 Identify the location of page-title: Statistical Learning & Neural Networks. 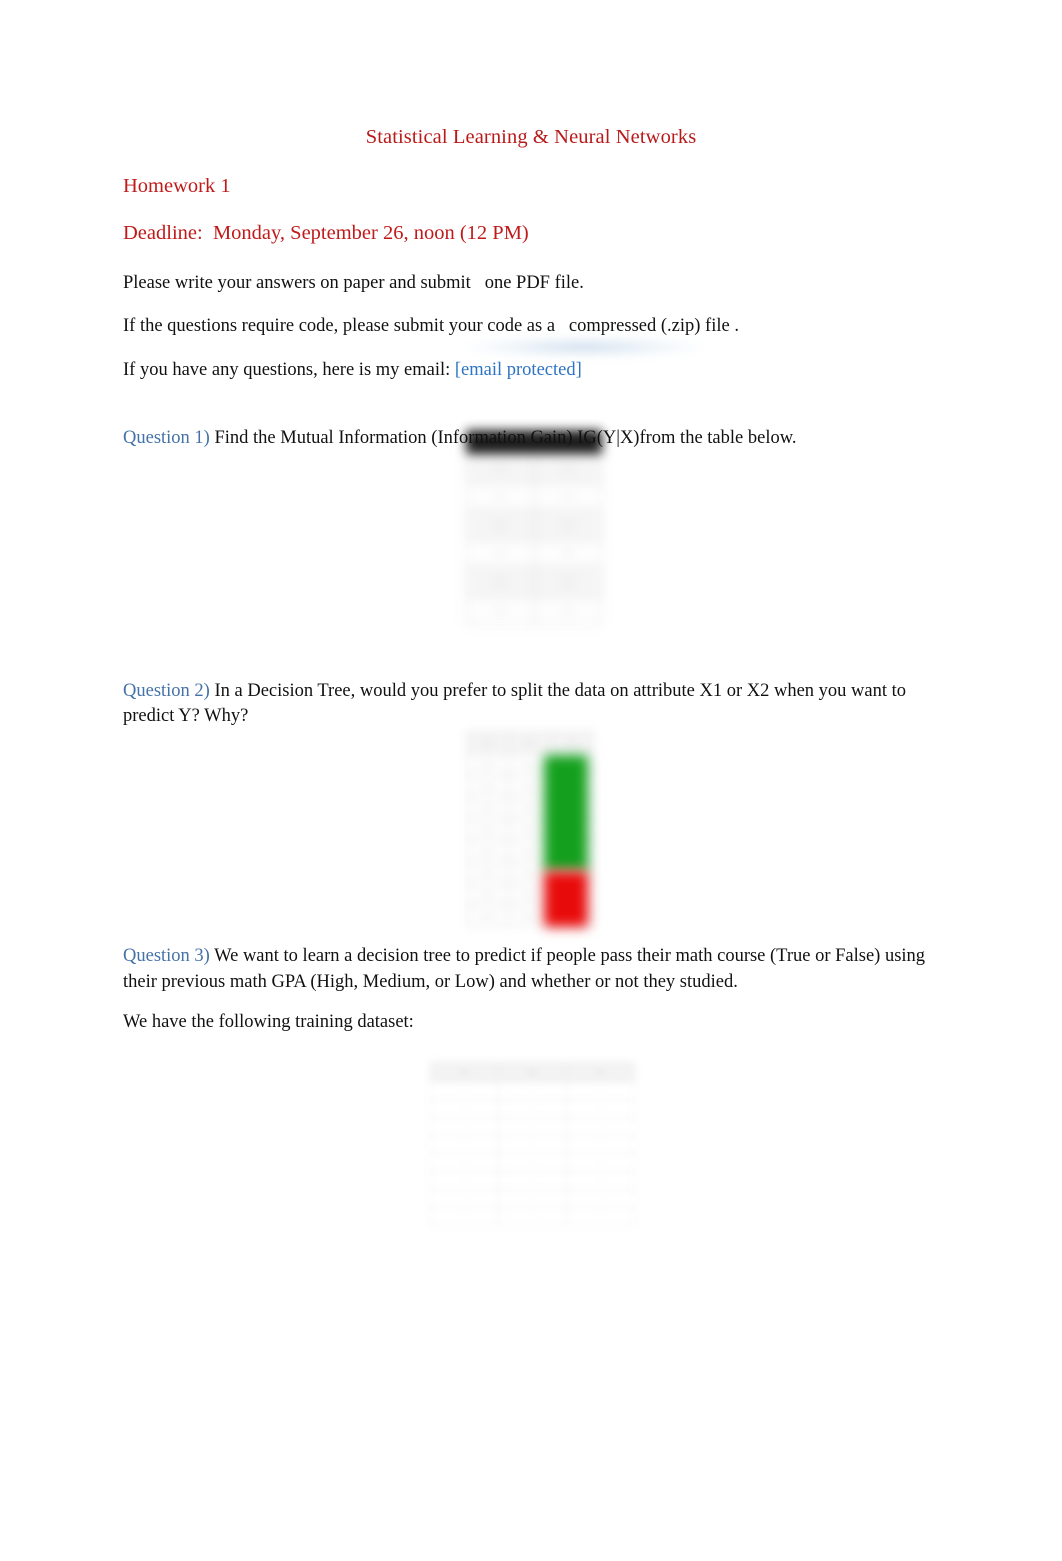
(531, 137).